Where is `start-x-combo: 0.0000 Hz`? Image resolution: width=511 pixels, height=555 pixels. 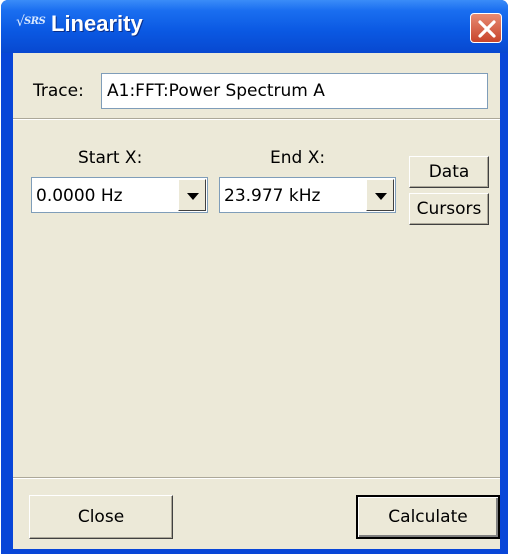 start-x-combo: 0.0000 Hz is located at coordinates (119, 195).